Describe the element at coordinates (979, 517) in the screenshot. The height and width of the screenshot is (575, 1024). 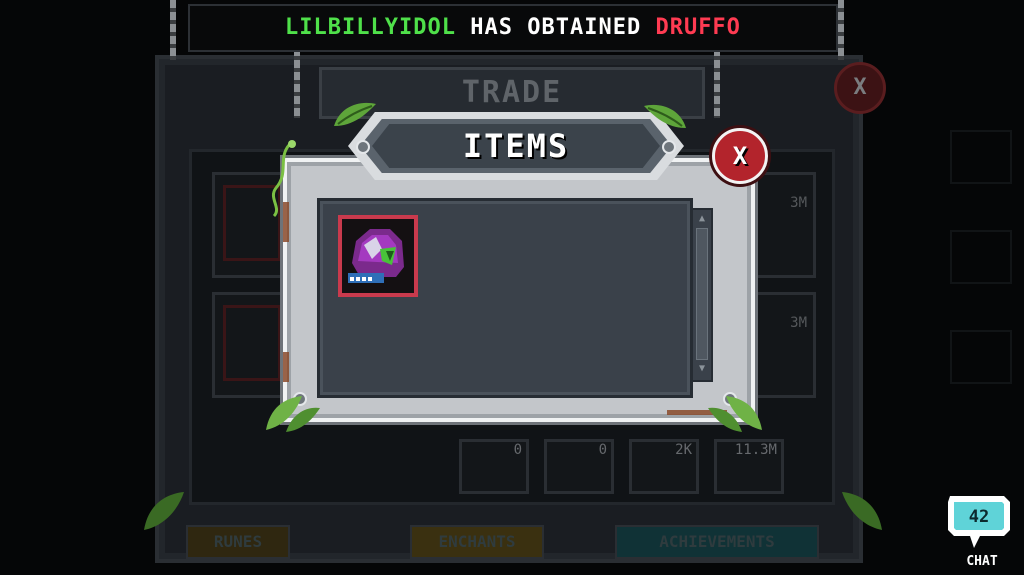
I see `chat-unread-count: 42` at that location.